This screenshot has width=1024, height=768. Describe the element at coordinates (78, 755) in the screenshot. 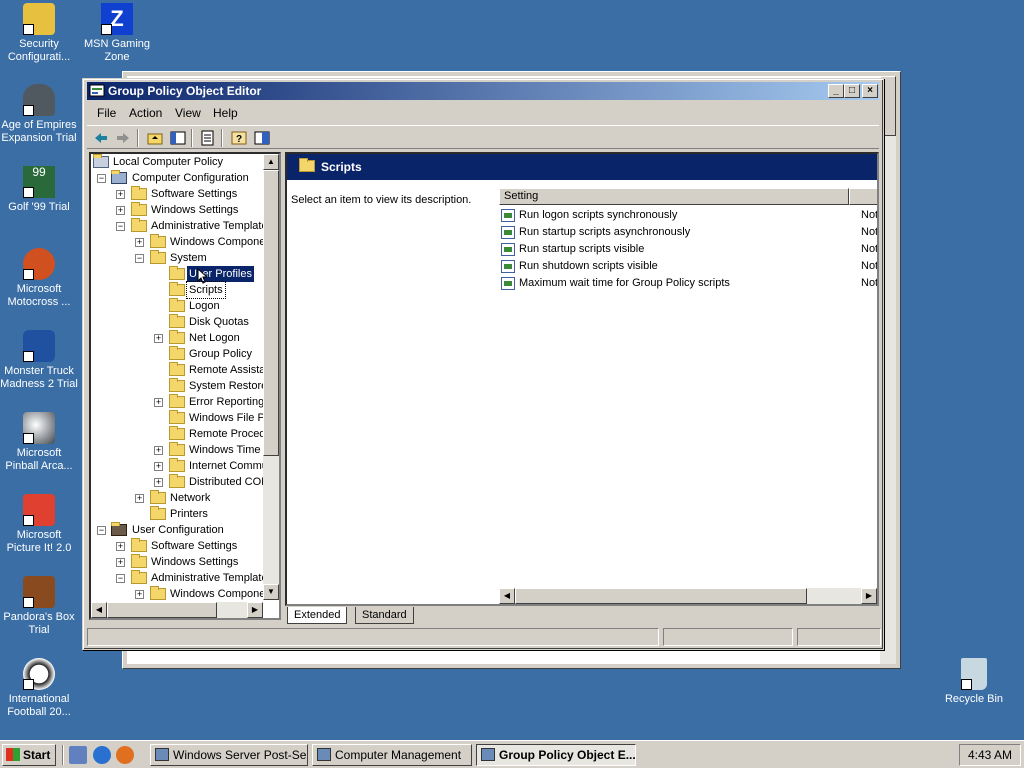

I see `show-desktop-icon` at that location.